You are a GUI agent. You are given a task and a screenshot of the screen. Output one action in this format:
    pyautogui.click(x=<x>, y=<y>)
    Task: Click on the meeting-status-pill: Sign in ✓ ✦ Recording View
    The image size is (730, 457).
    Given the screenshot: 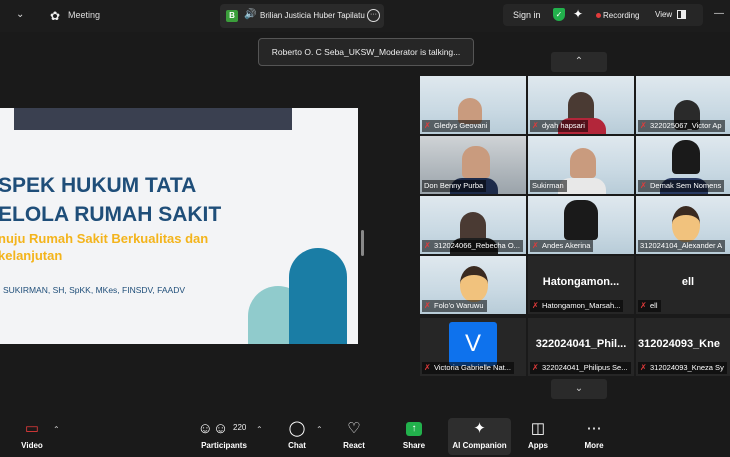 What is the action you would take?
    pyautogui.click(x=603, y=15)
    